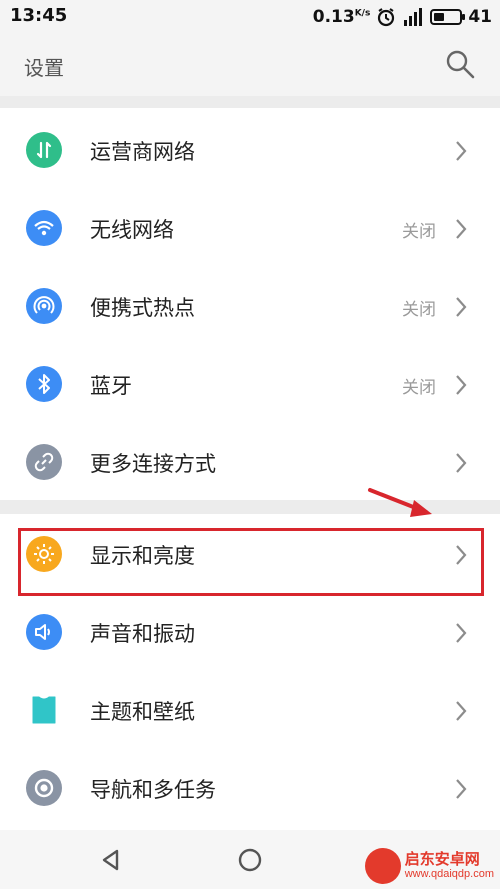  What do you see at coordinates (250, 151) in the screenshot?
I see `settings-item-carrier-network: 运营商网络` at bounding box center [250, 151].